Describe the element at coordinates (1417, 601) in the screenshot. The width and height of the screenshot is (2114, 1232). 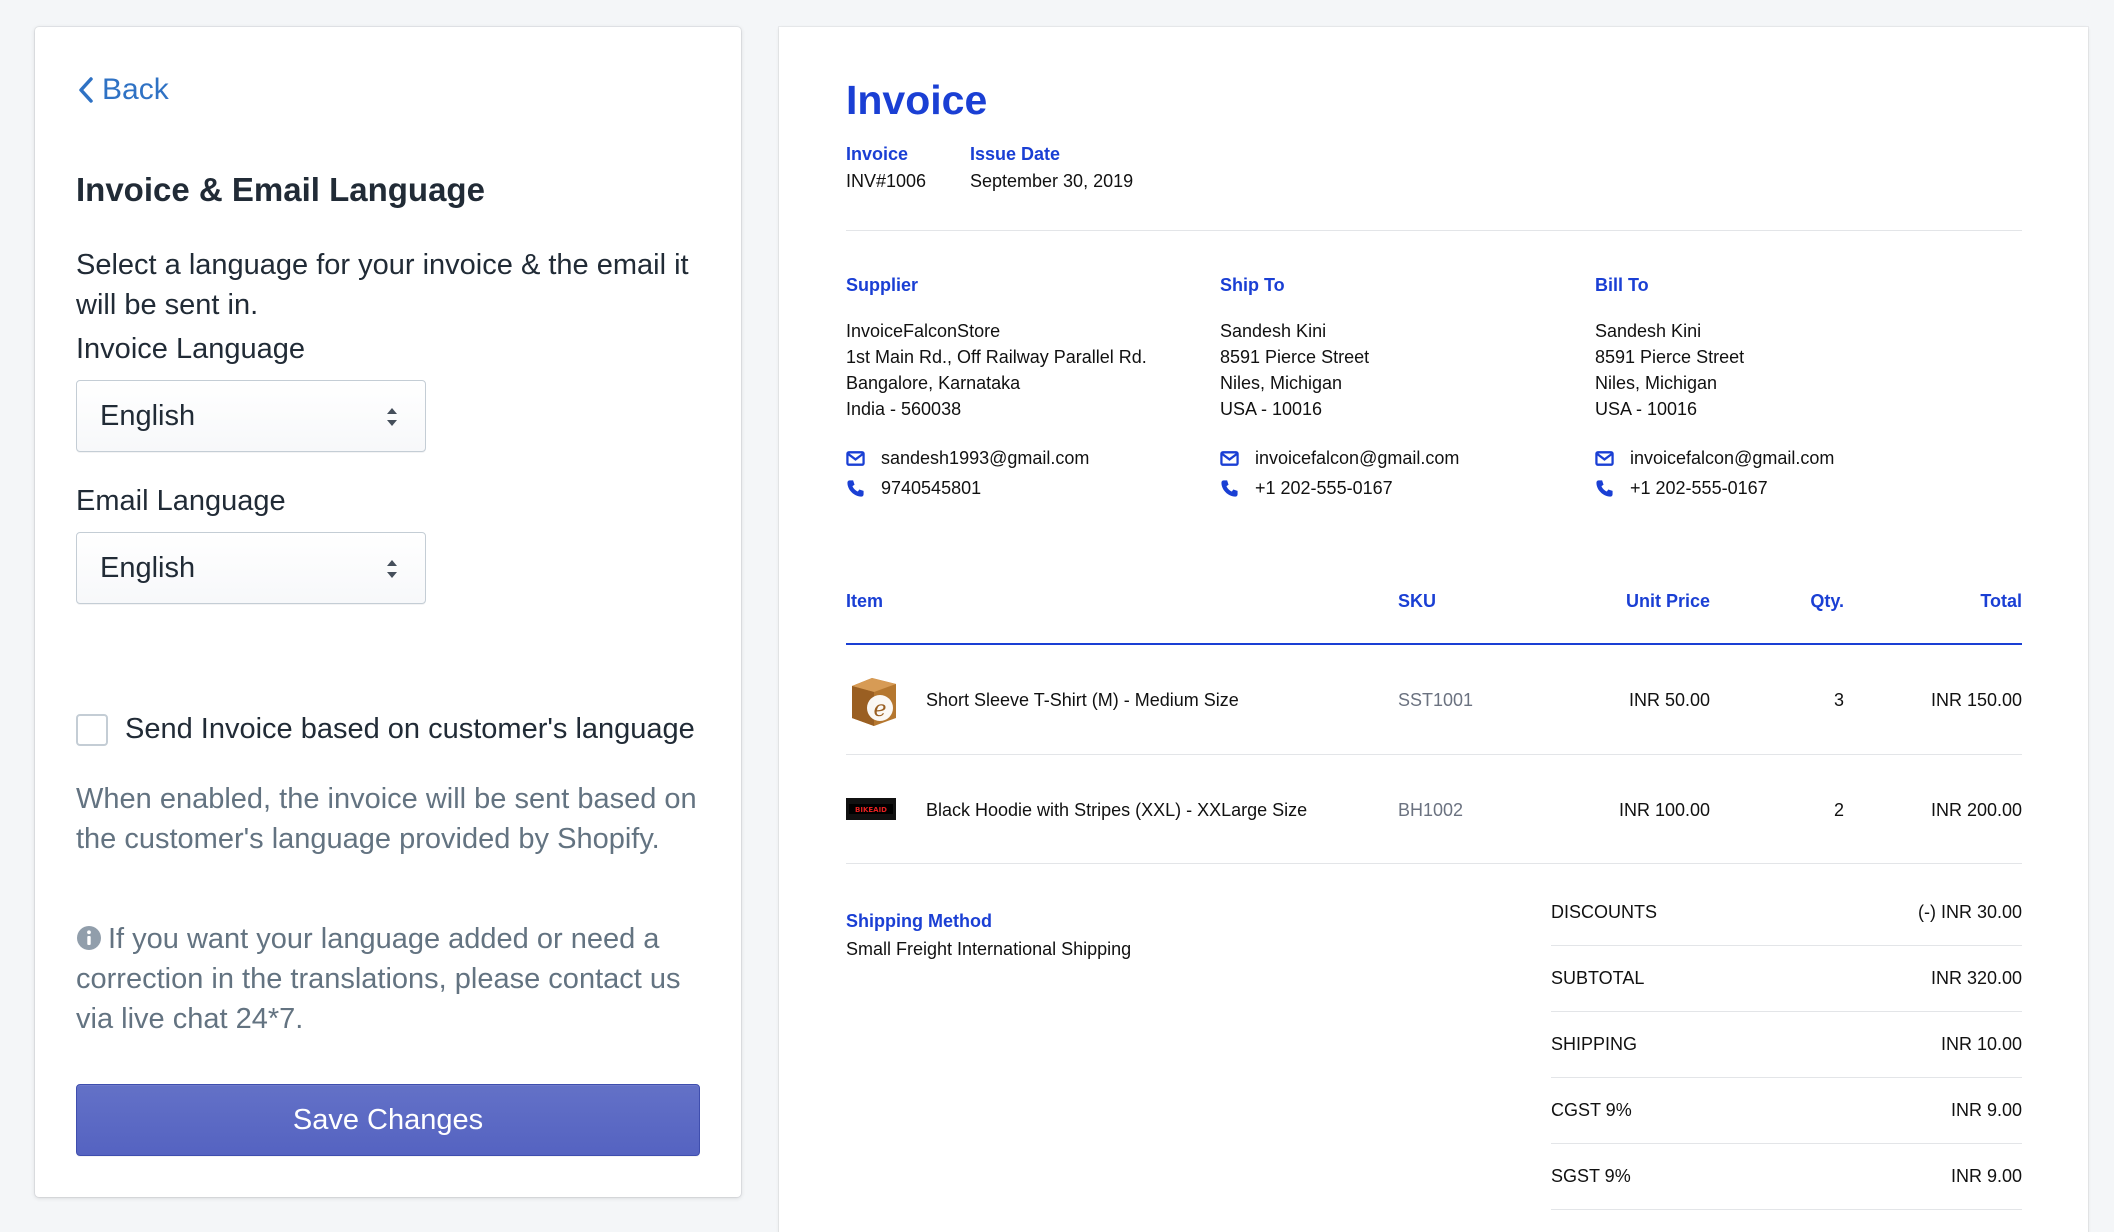
I see `column-header-sku: SKU` at that location.